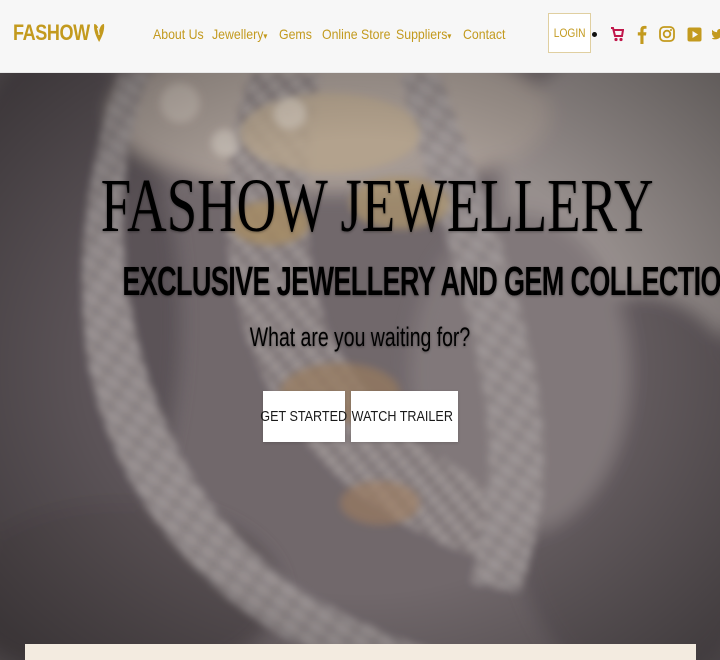 The image size is (720, 660). What do you see at coordinates (377, 206) in the screenshot?
I see `hero-title: FASHOW JEWELLERY` at bounding box center [377, 206].